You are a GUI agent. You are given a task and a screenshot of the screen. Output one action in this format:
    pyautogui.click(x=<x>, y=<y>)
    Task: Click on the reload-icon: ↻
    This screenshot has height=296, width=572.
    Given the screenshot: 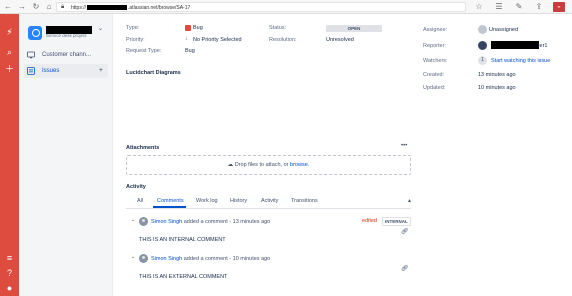 What is the action you would take?
    pyautogui.click(x=36, y=7)
    